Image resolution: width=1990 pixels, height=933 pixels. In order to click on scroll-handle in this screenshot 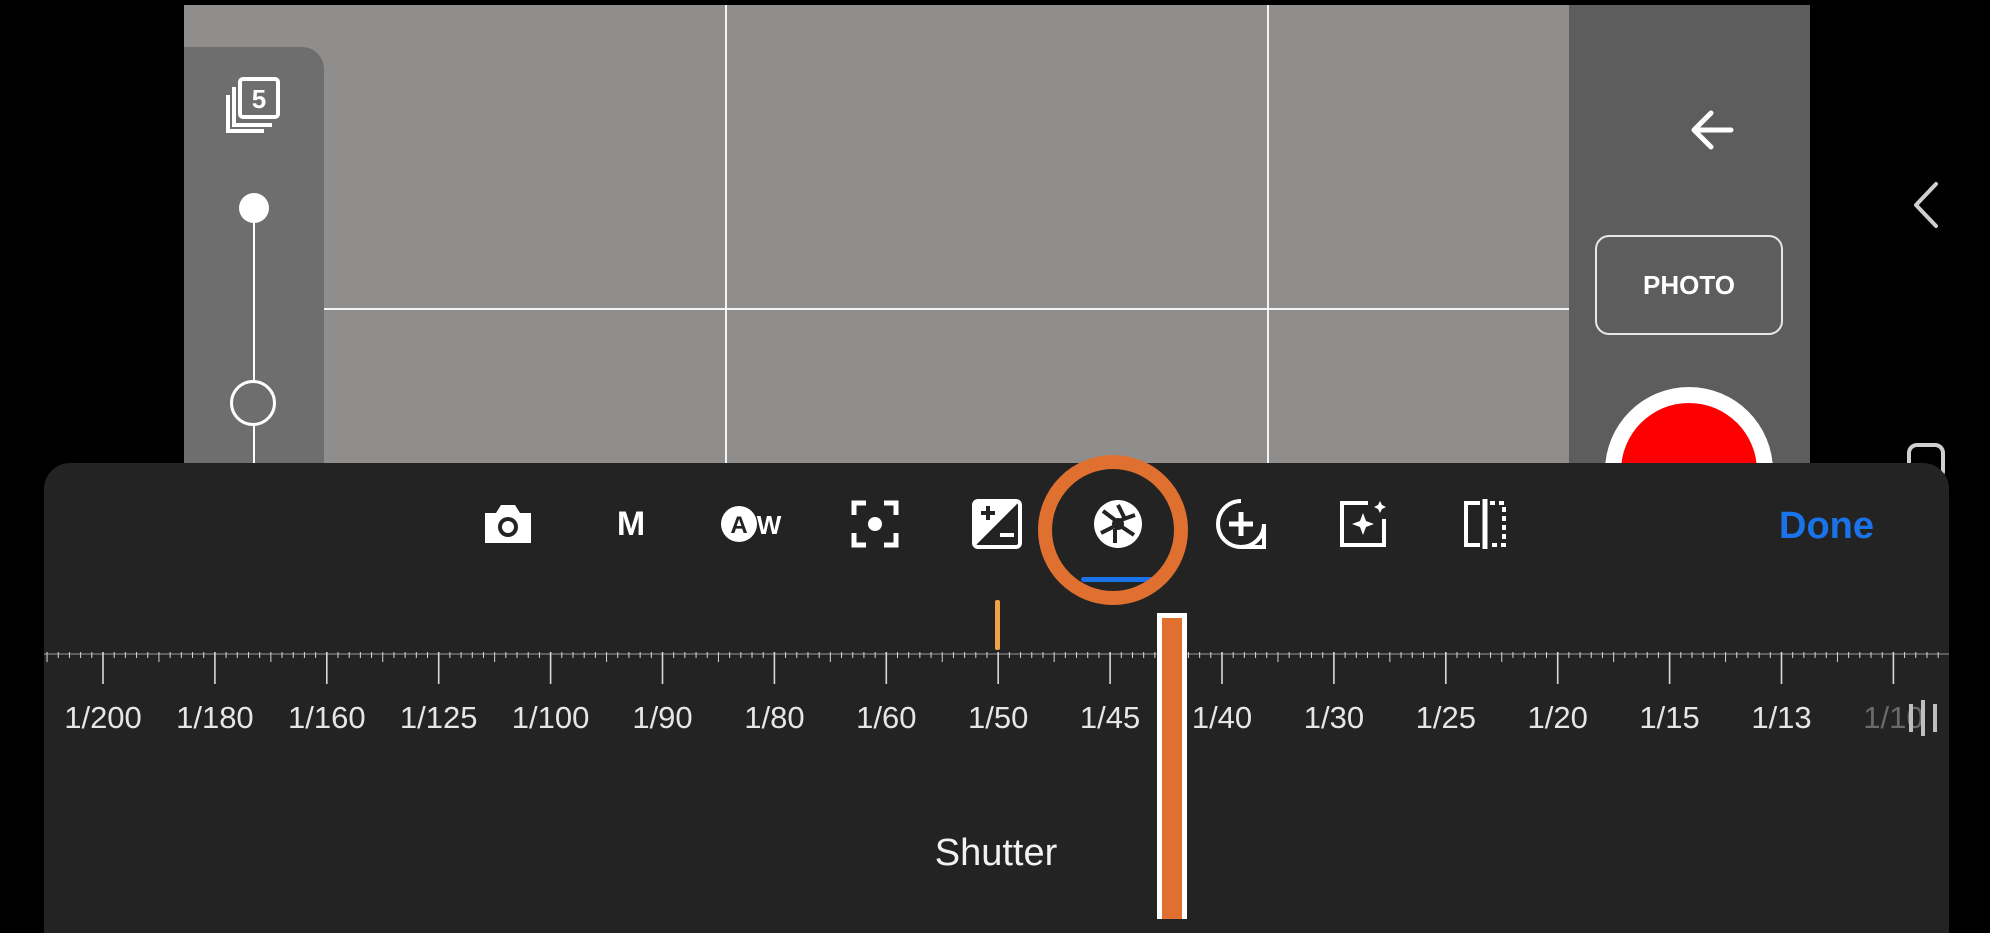, I will do `click(1923, 718)`.